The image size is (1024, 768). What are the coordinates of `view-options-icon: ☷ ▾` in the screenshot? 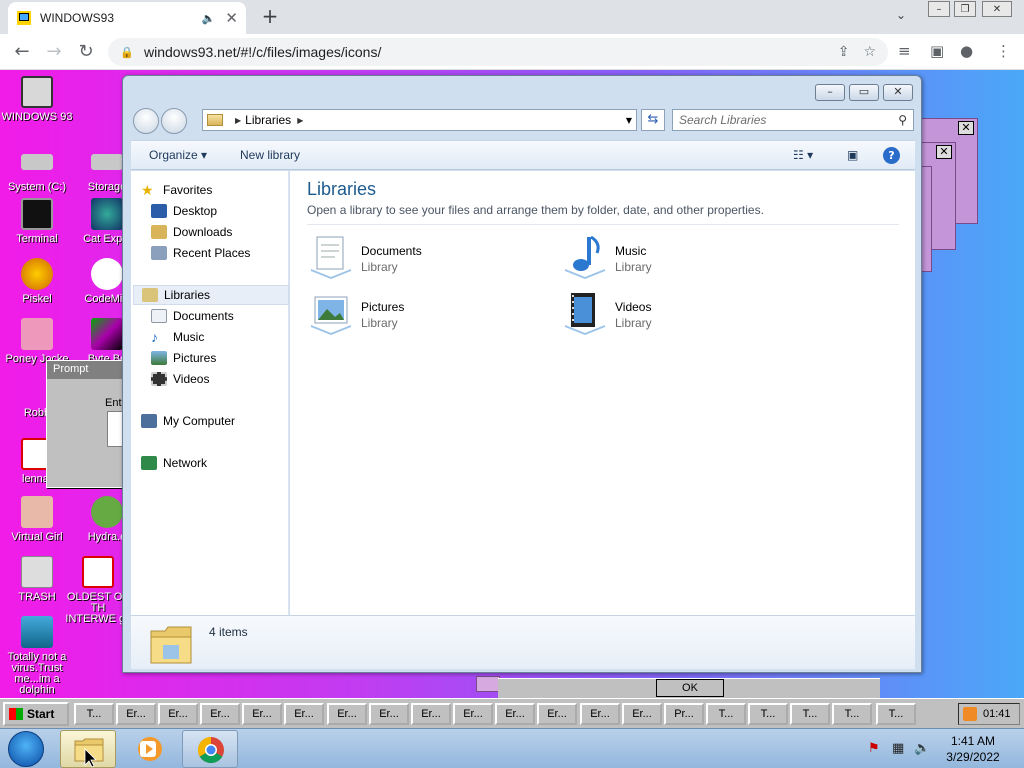 It's located at (803, 155).